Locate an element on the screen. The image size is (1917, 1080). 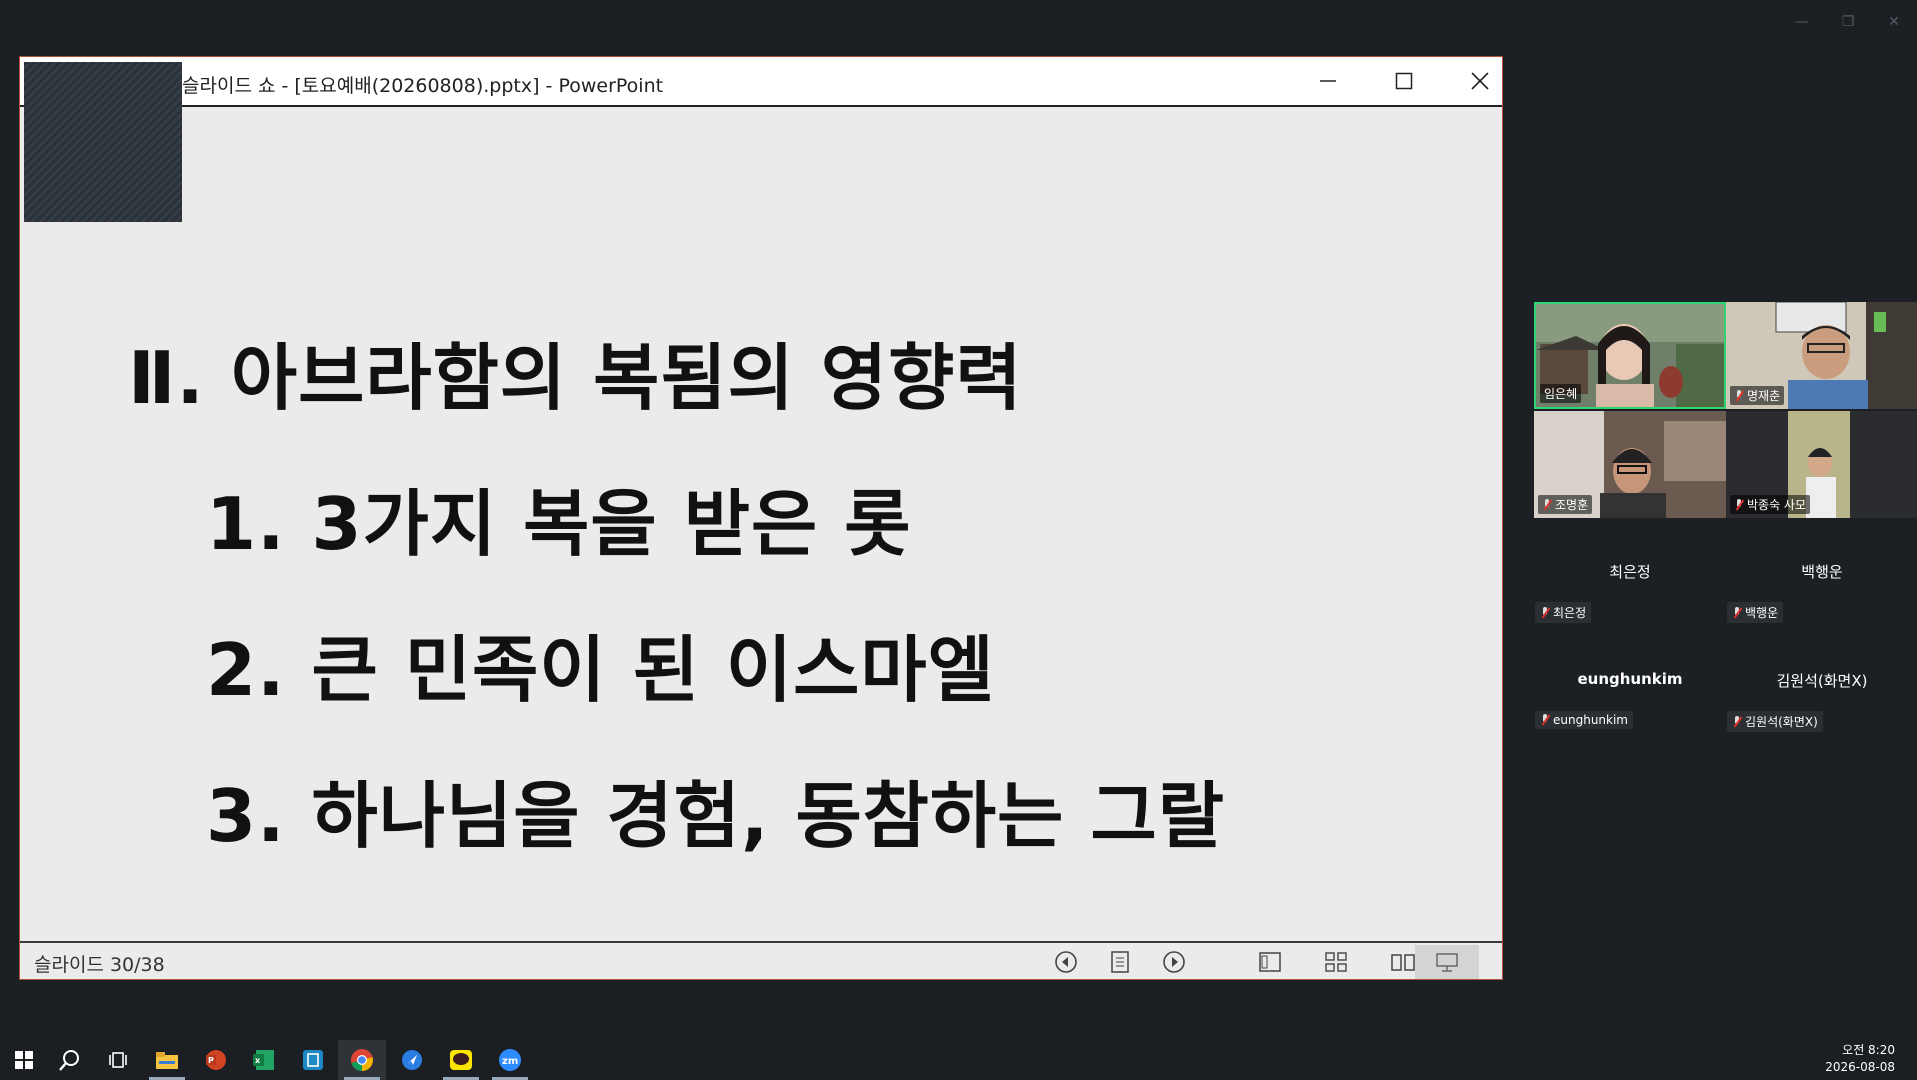
slide-item-3: 3. 하나님을 경험, 동참하는 그랄 is located at coordinates (715, 816).